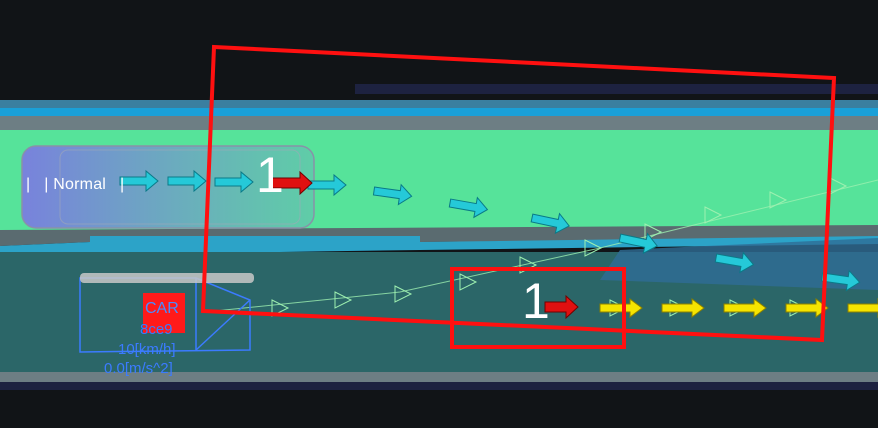  What do you see at coordinates (439, 123) in the screenshot?
I see `upper-shoulder` at bounding box center [439, 123].